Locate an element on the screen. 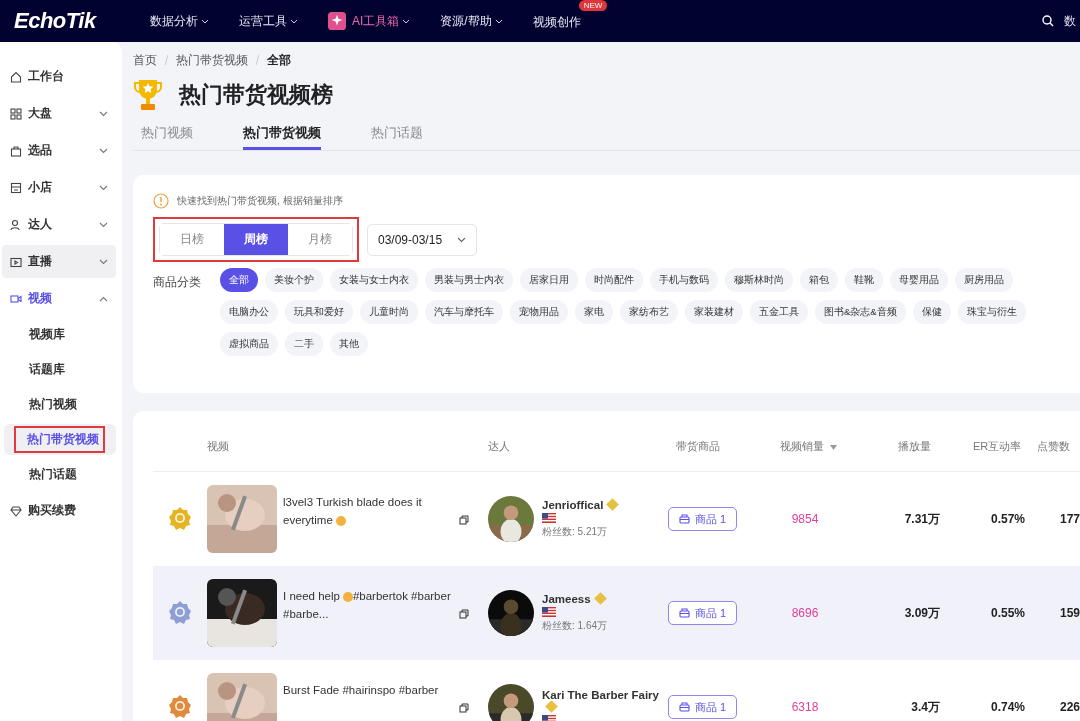 This screenshot has height=721, width=1080. creator-name: Jameess is located at coordinates (601, 599).